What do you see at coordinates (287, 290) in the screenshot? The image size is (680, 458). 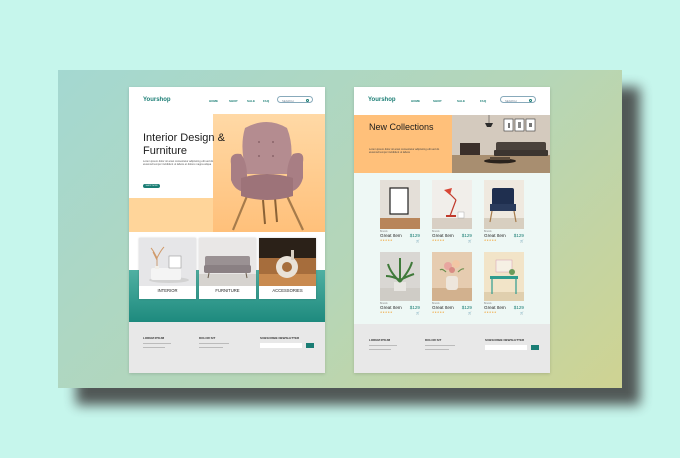 I see `category-label: ACCESSORIES` at bounding box center [287, 290].